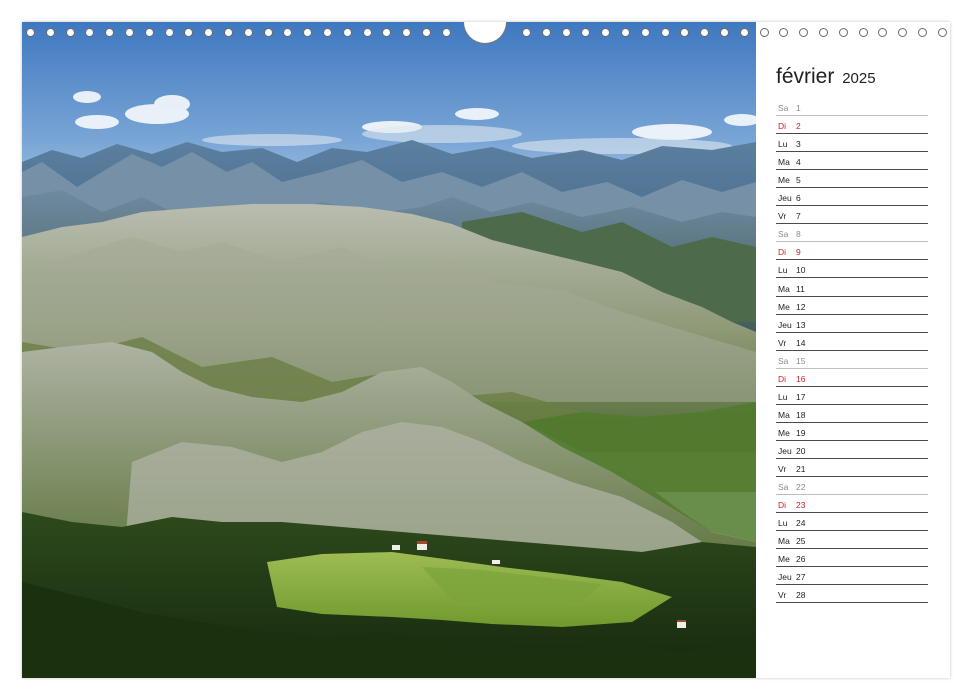 The width and height of the screenshot is (971, 700). Describe the element at coordinates (801, 541) in the screenshot. I see `day-number: 25` at that location.